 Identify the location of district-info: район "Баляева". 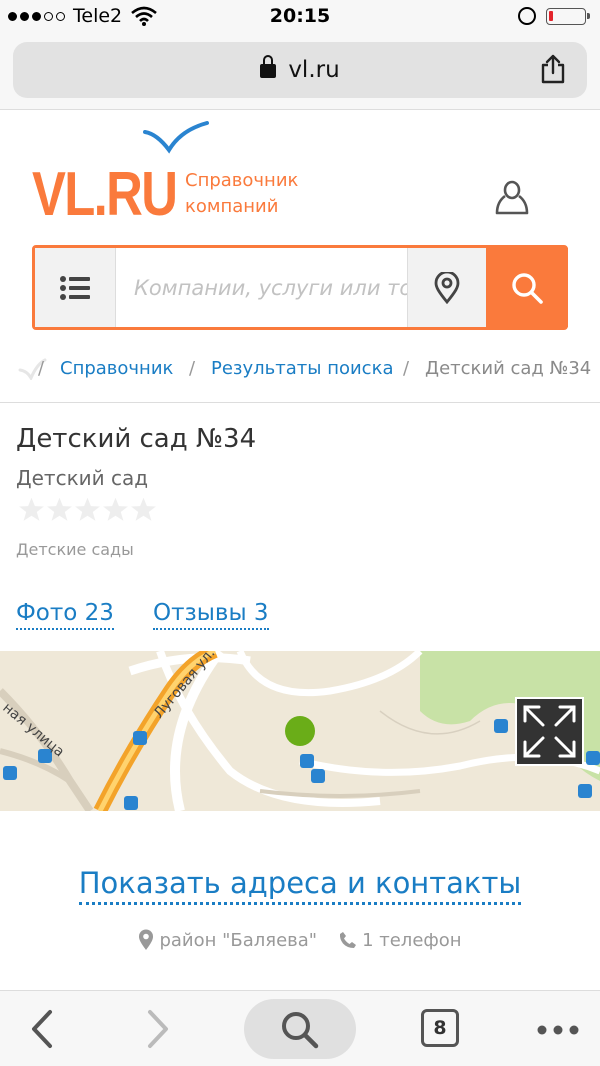
(227, 940).